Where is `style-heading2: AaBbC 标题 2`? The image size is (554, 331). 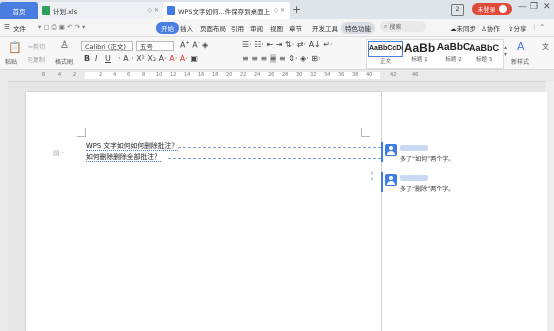
style-heading2: AaBbC 标题 2 is located at coordinates (453, 53).